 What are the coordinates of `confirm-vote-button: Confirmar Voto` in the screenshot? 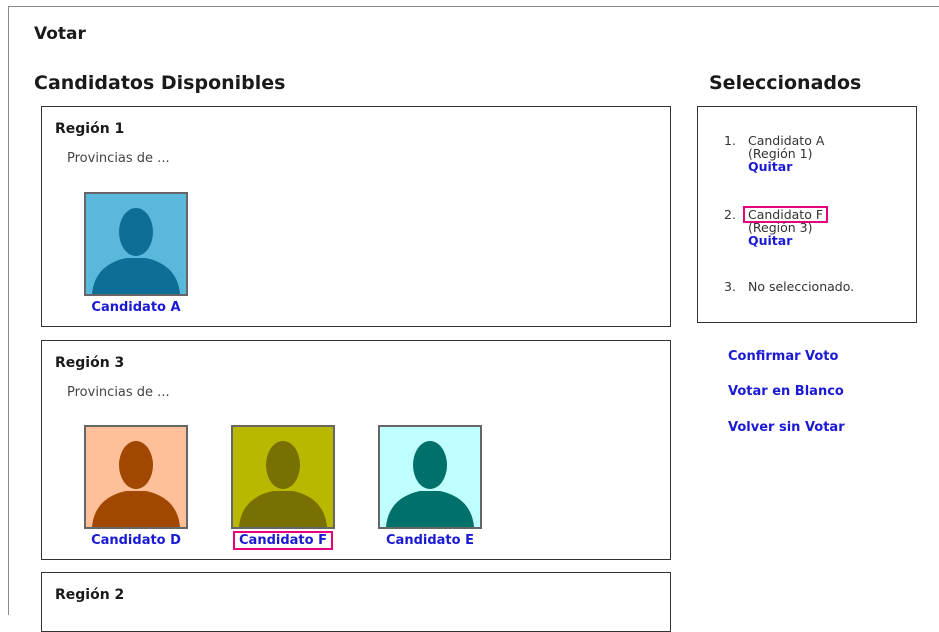 It's located at (783, 356).